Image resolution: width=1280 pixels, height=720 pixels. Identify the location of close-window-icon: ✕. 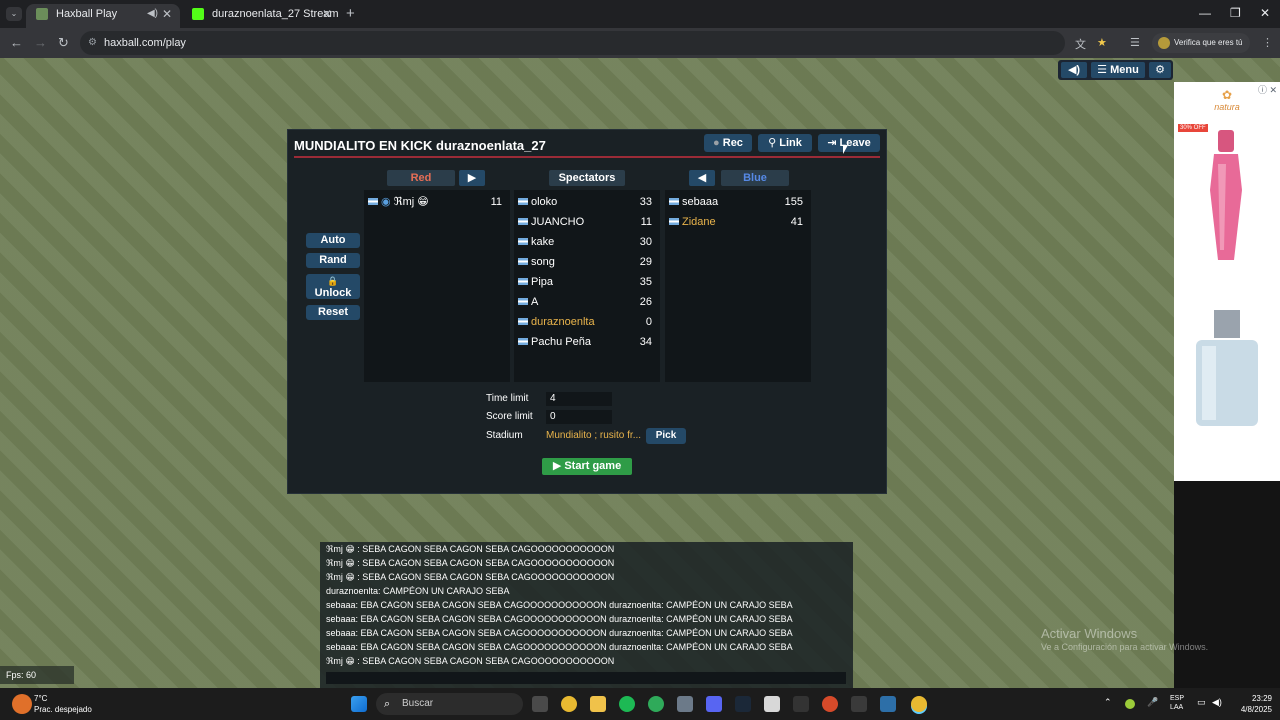
(1265, 13).